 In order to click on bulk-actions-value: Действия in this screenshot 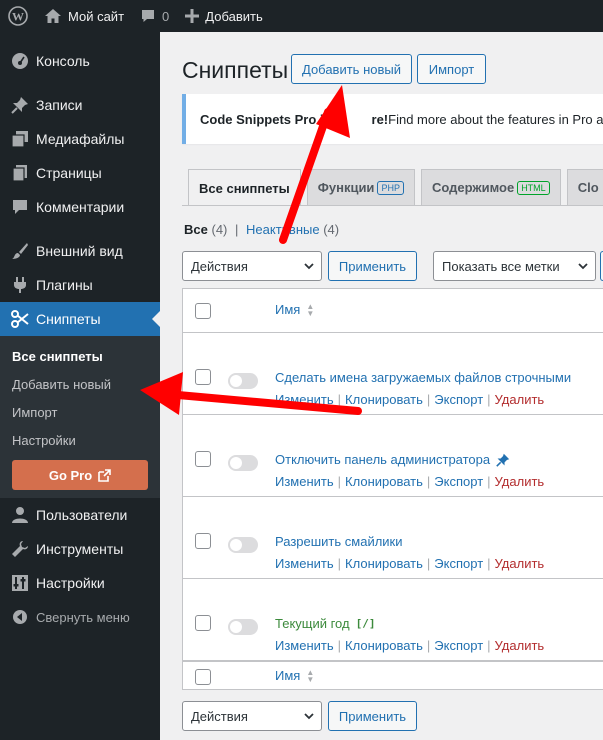, I will do `click(219, 716)`.